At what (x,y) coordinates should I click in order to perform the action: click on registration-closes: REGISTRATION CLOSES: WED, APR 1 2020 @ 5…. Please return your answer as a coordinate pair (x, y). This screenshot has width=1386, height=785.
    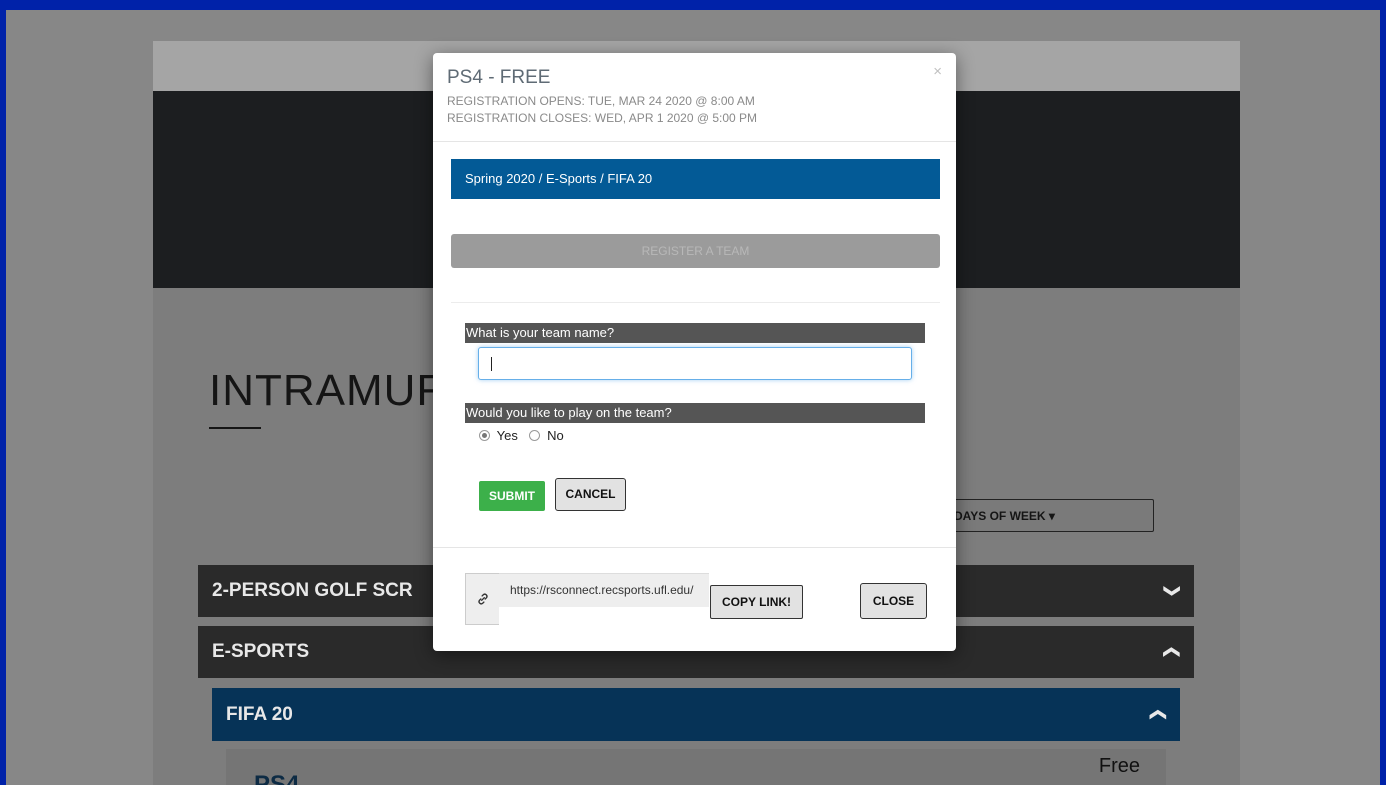
    Looking at the image, I should click on (602, 118).